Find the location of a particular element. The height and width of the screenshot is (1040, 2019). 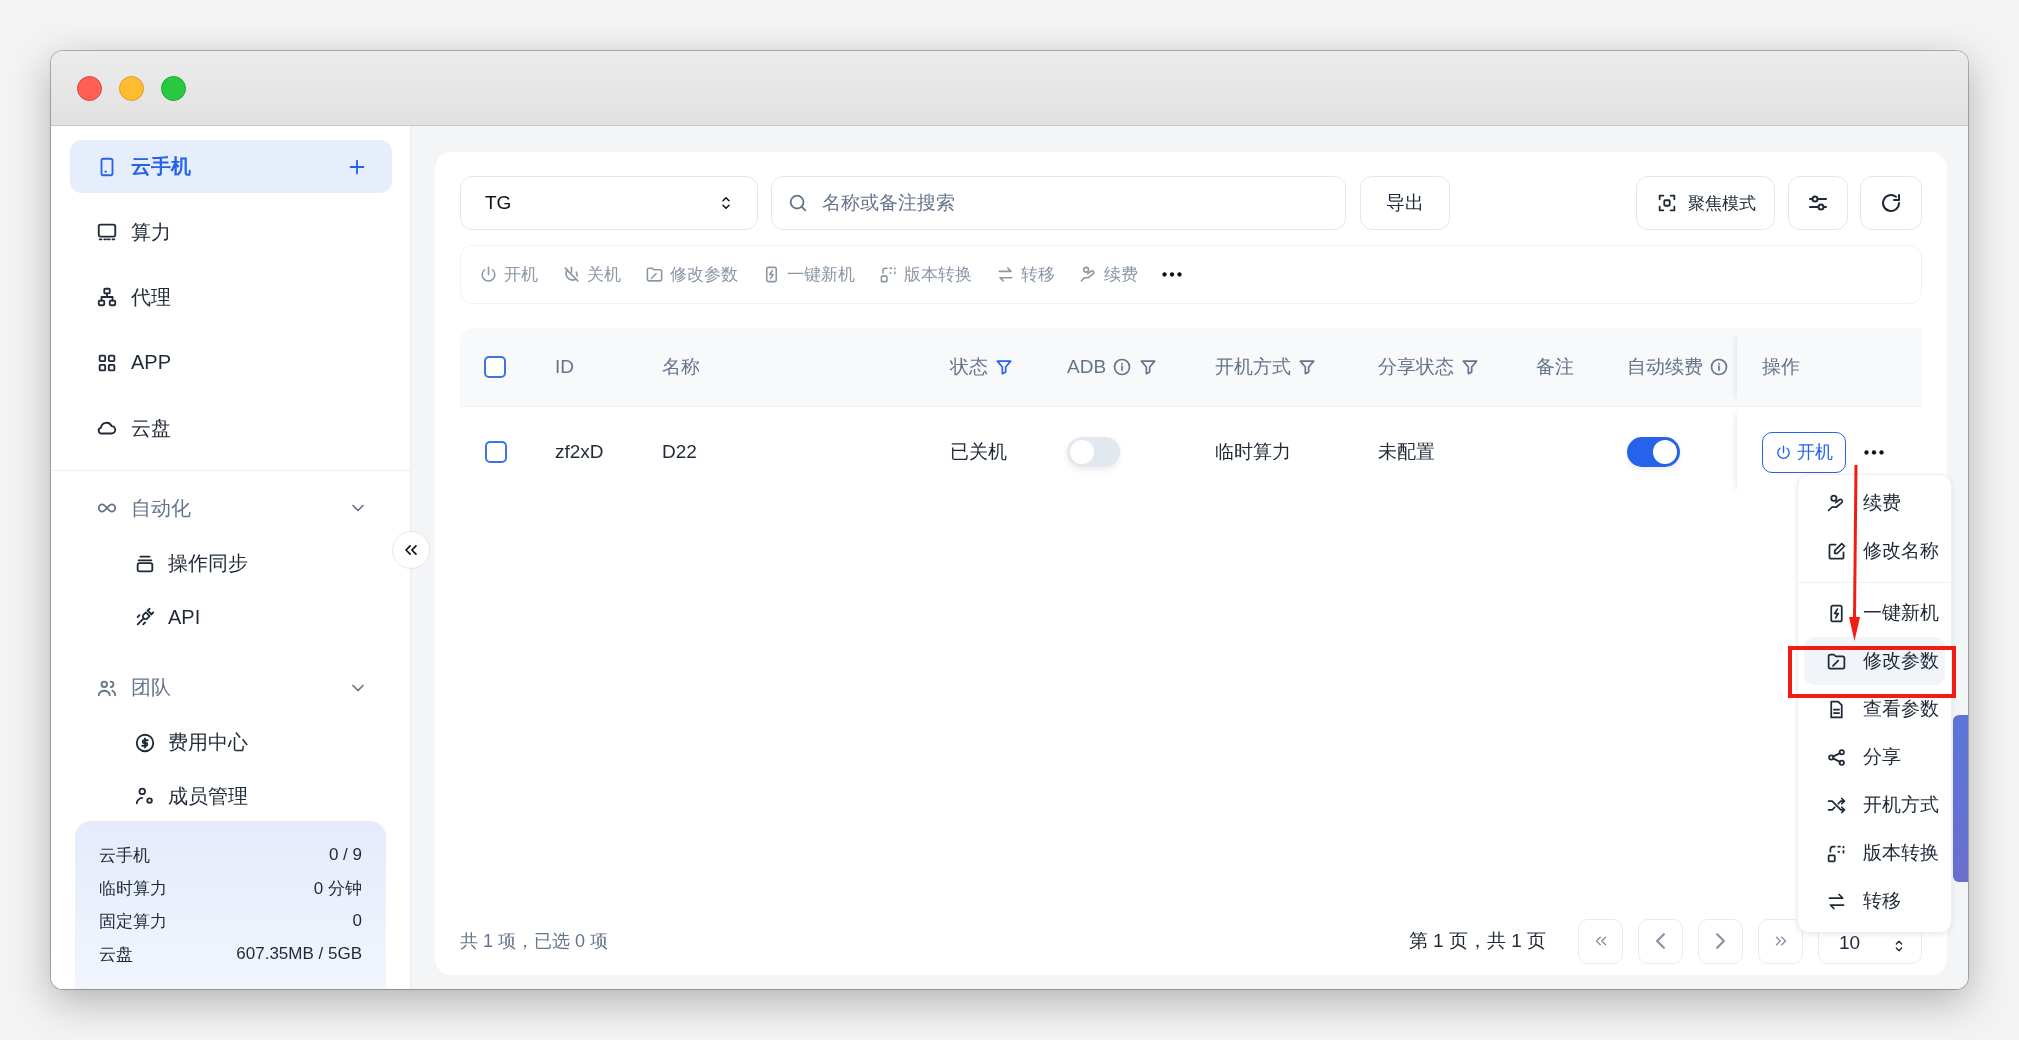

refresh-icon is located at coordinates (1891, 203).